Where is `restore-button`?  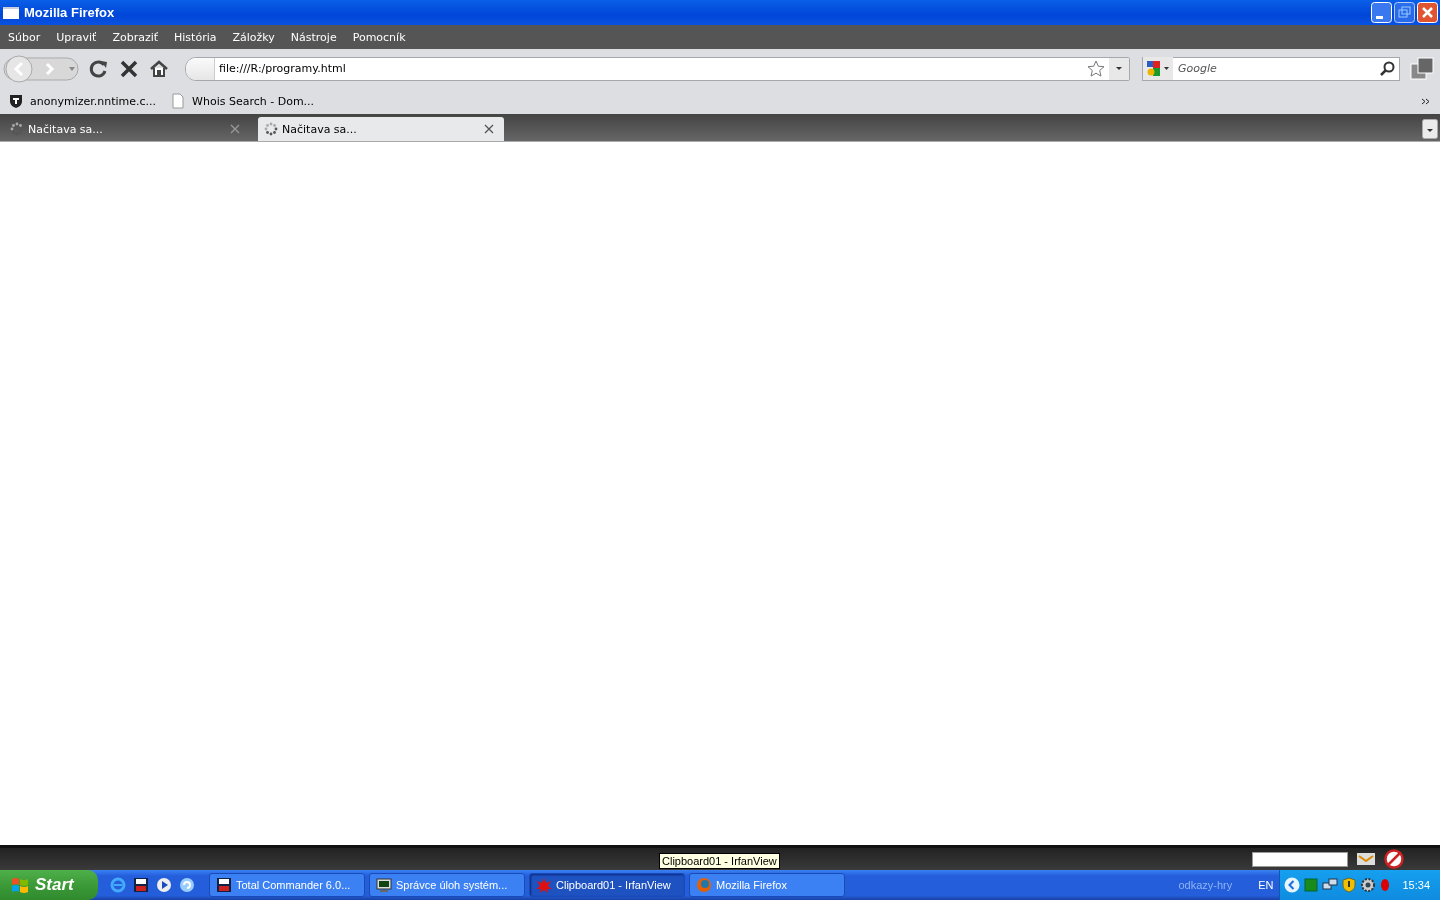 restore-button is located at coordinates (1404, 12).